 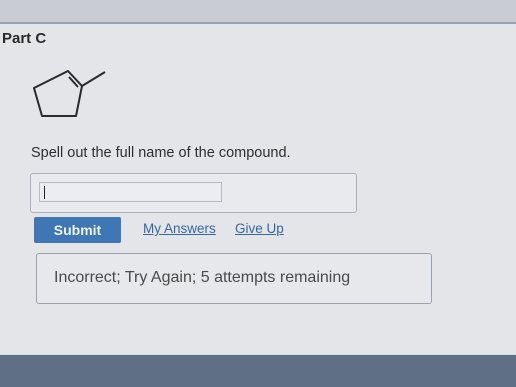 What do you see at coordinates (161, 153) in the screenshot?
I see `question-prompt: Spell out the full name of the compound.` at bounding box center [161, 153].